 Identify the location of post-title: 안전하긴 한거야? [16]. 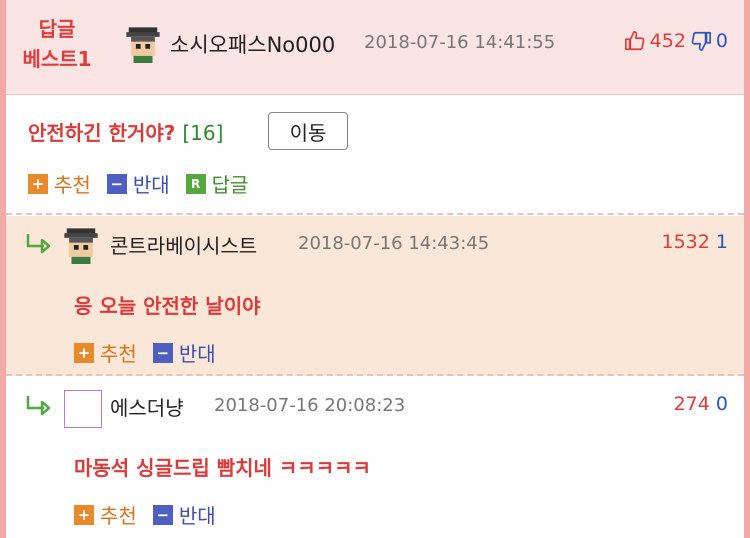
(125, 131).